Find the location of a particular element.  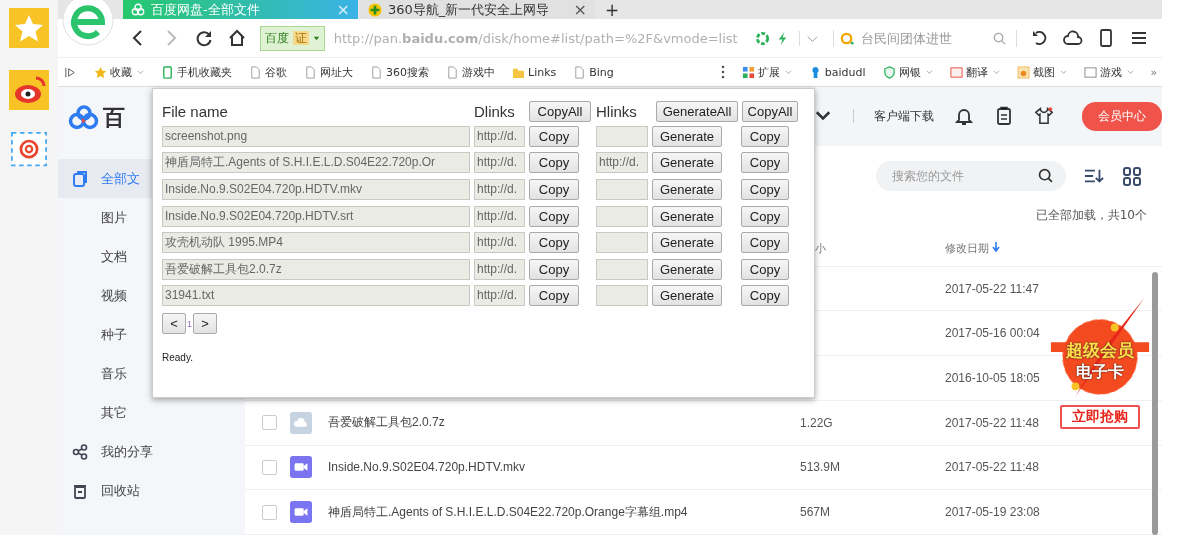

grid-view-icon is located at coordinates (1132, 176).